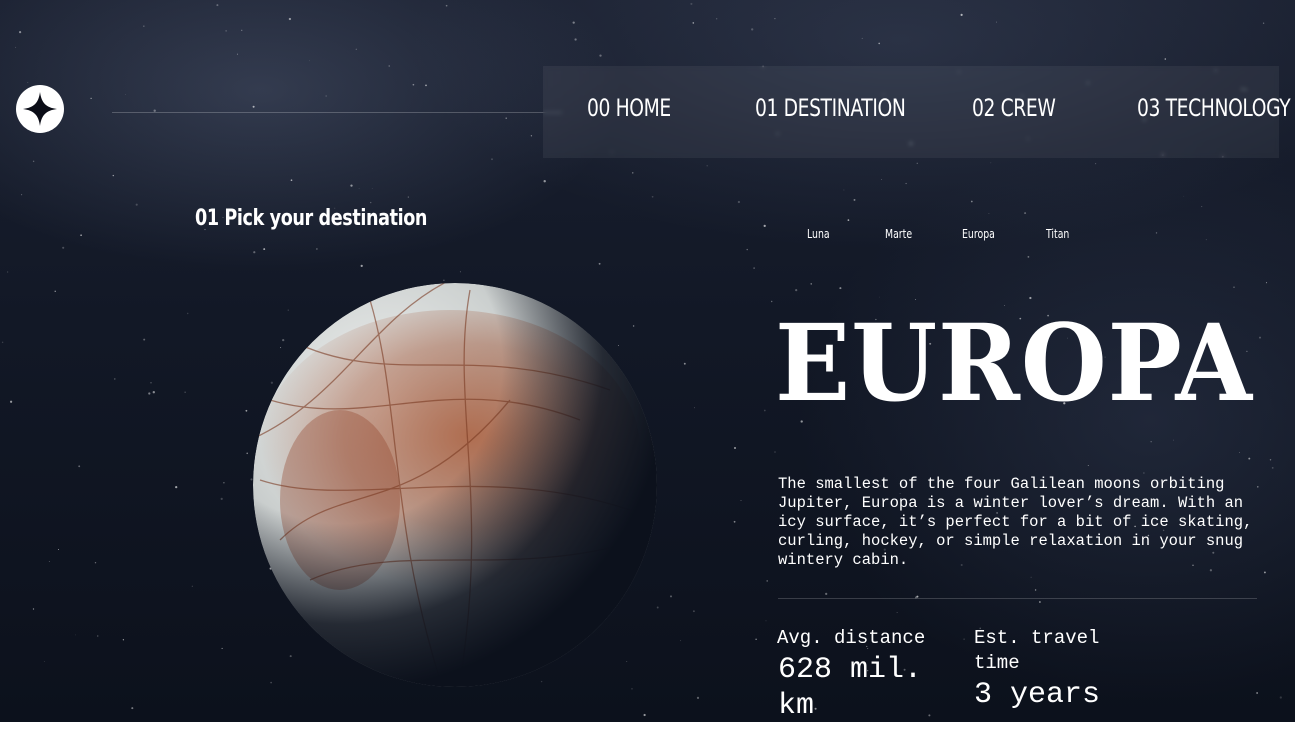 This screenshot has height=736, width=1295. Describe the element at coordinates (1057, 234) in the screenshot. I see `tab-titan: Titan` at that location.